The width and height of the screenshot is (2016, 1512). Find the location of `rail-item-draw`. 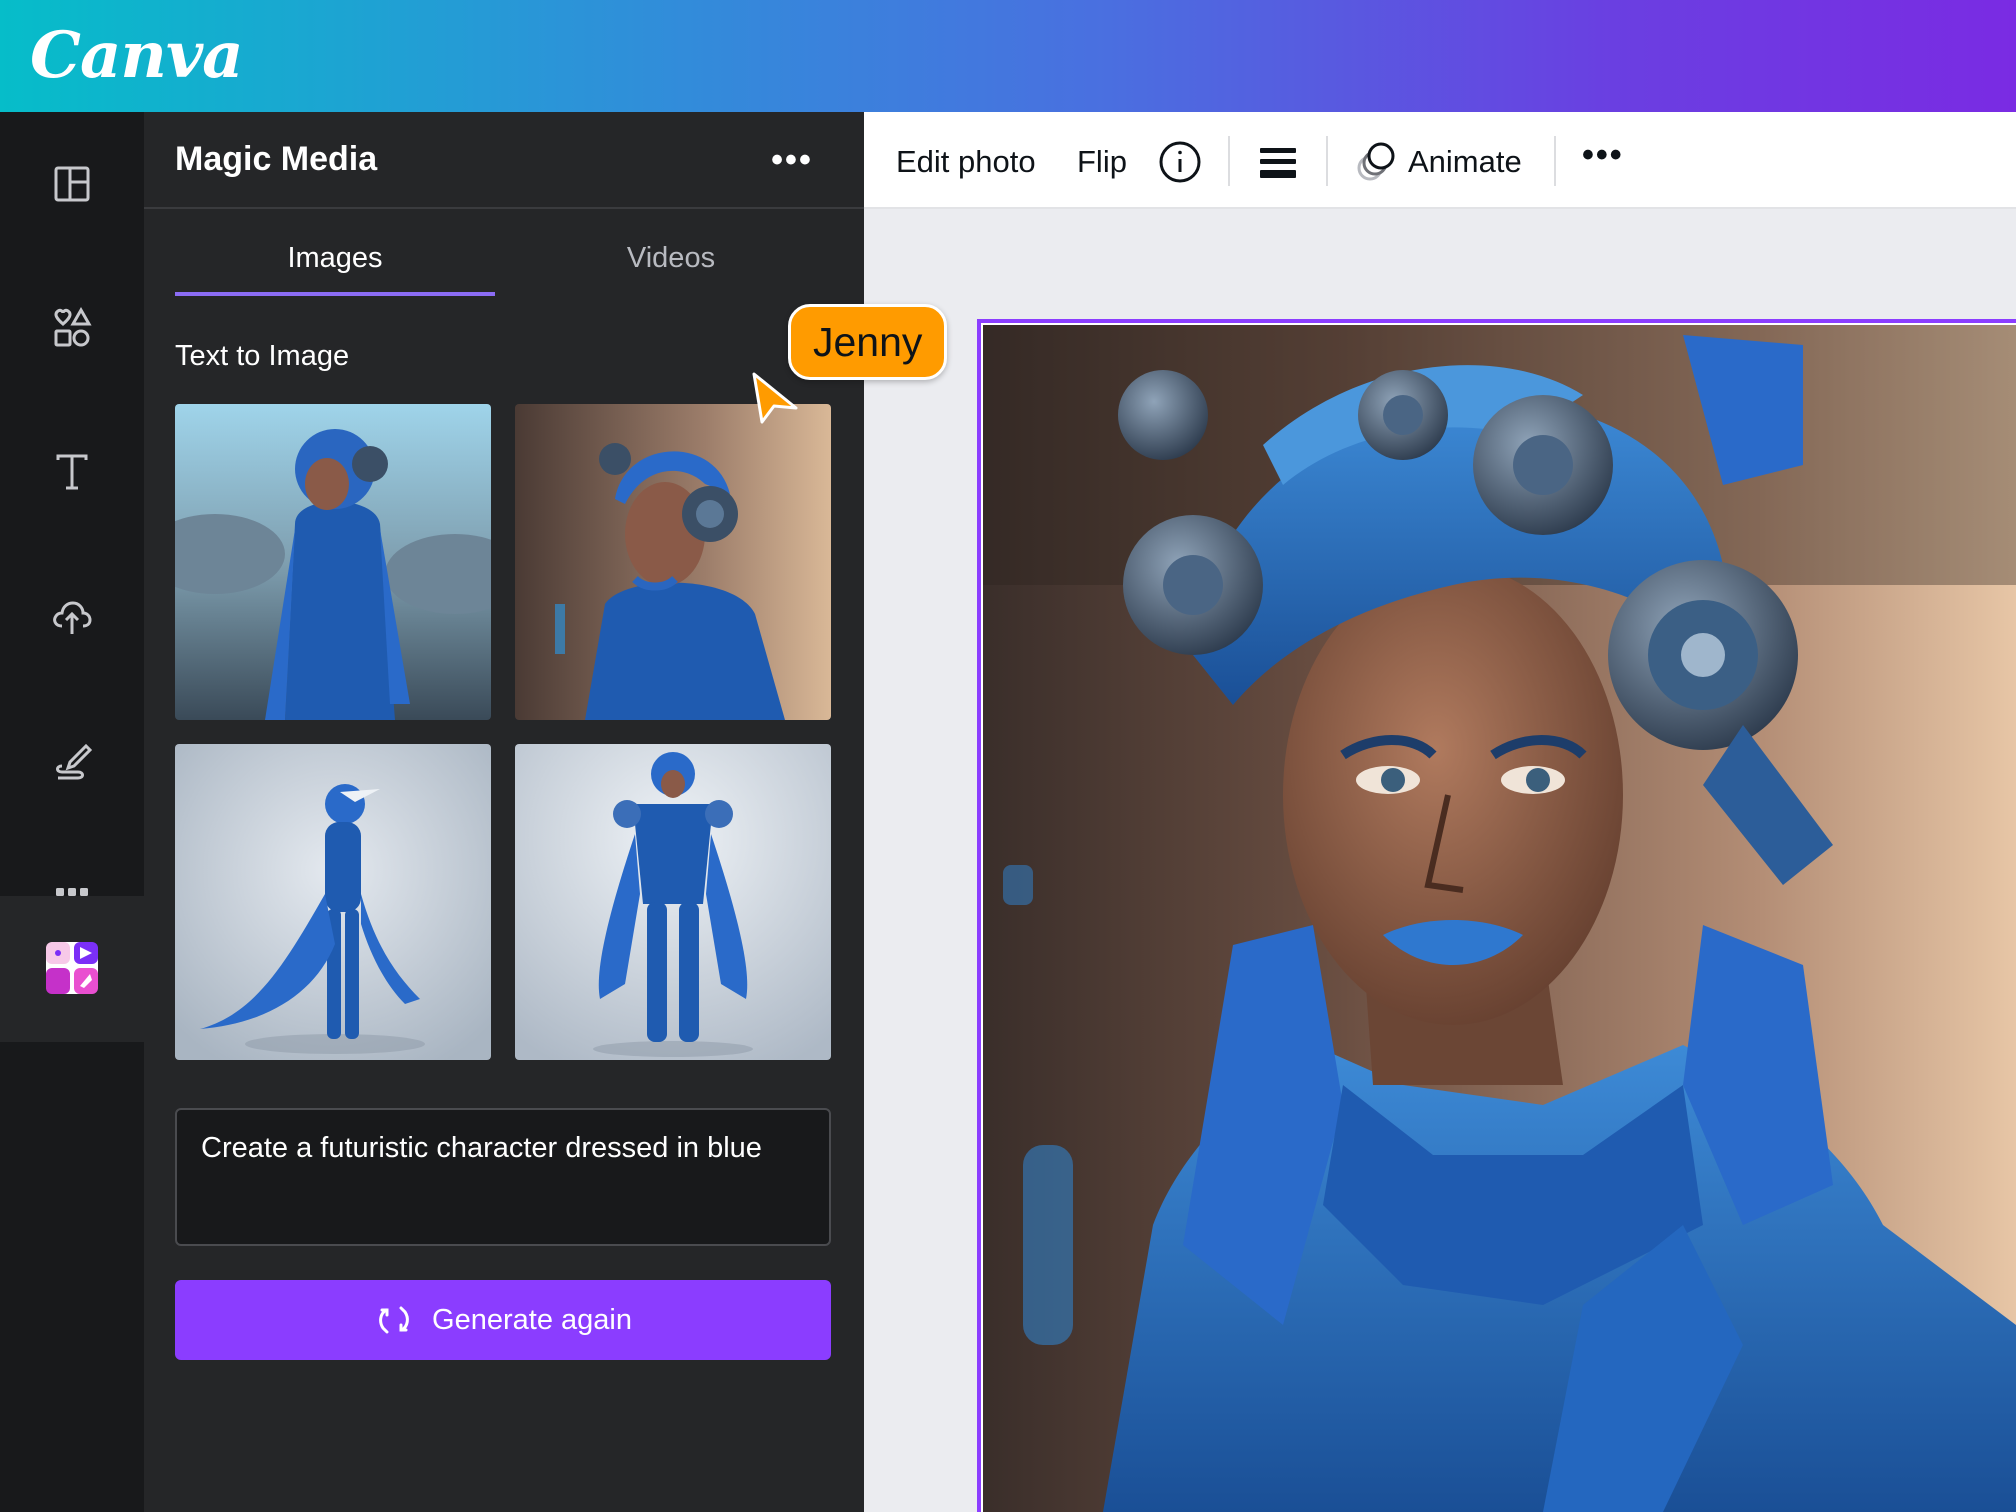

rail-item-draw is located at coordinates (72, 760).